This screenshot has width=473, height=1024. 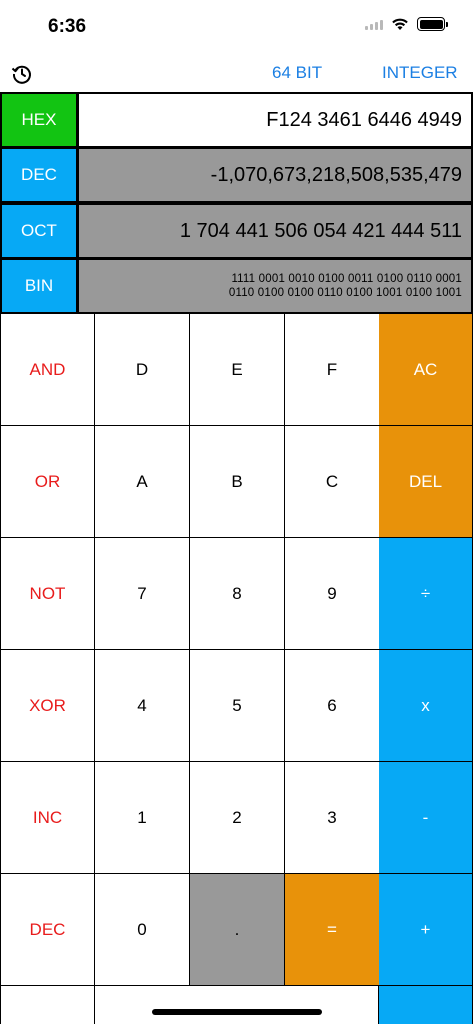 I want to click on or-key: OR, so click(x=47, y=482).